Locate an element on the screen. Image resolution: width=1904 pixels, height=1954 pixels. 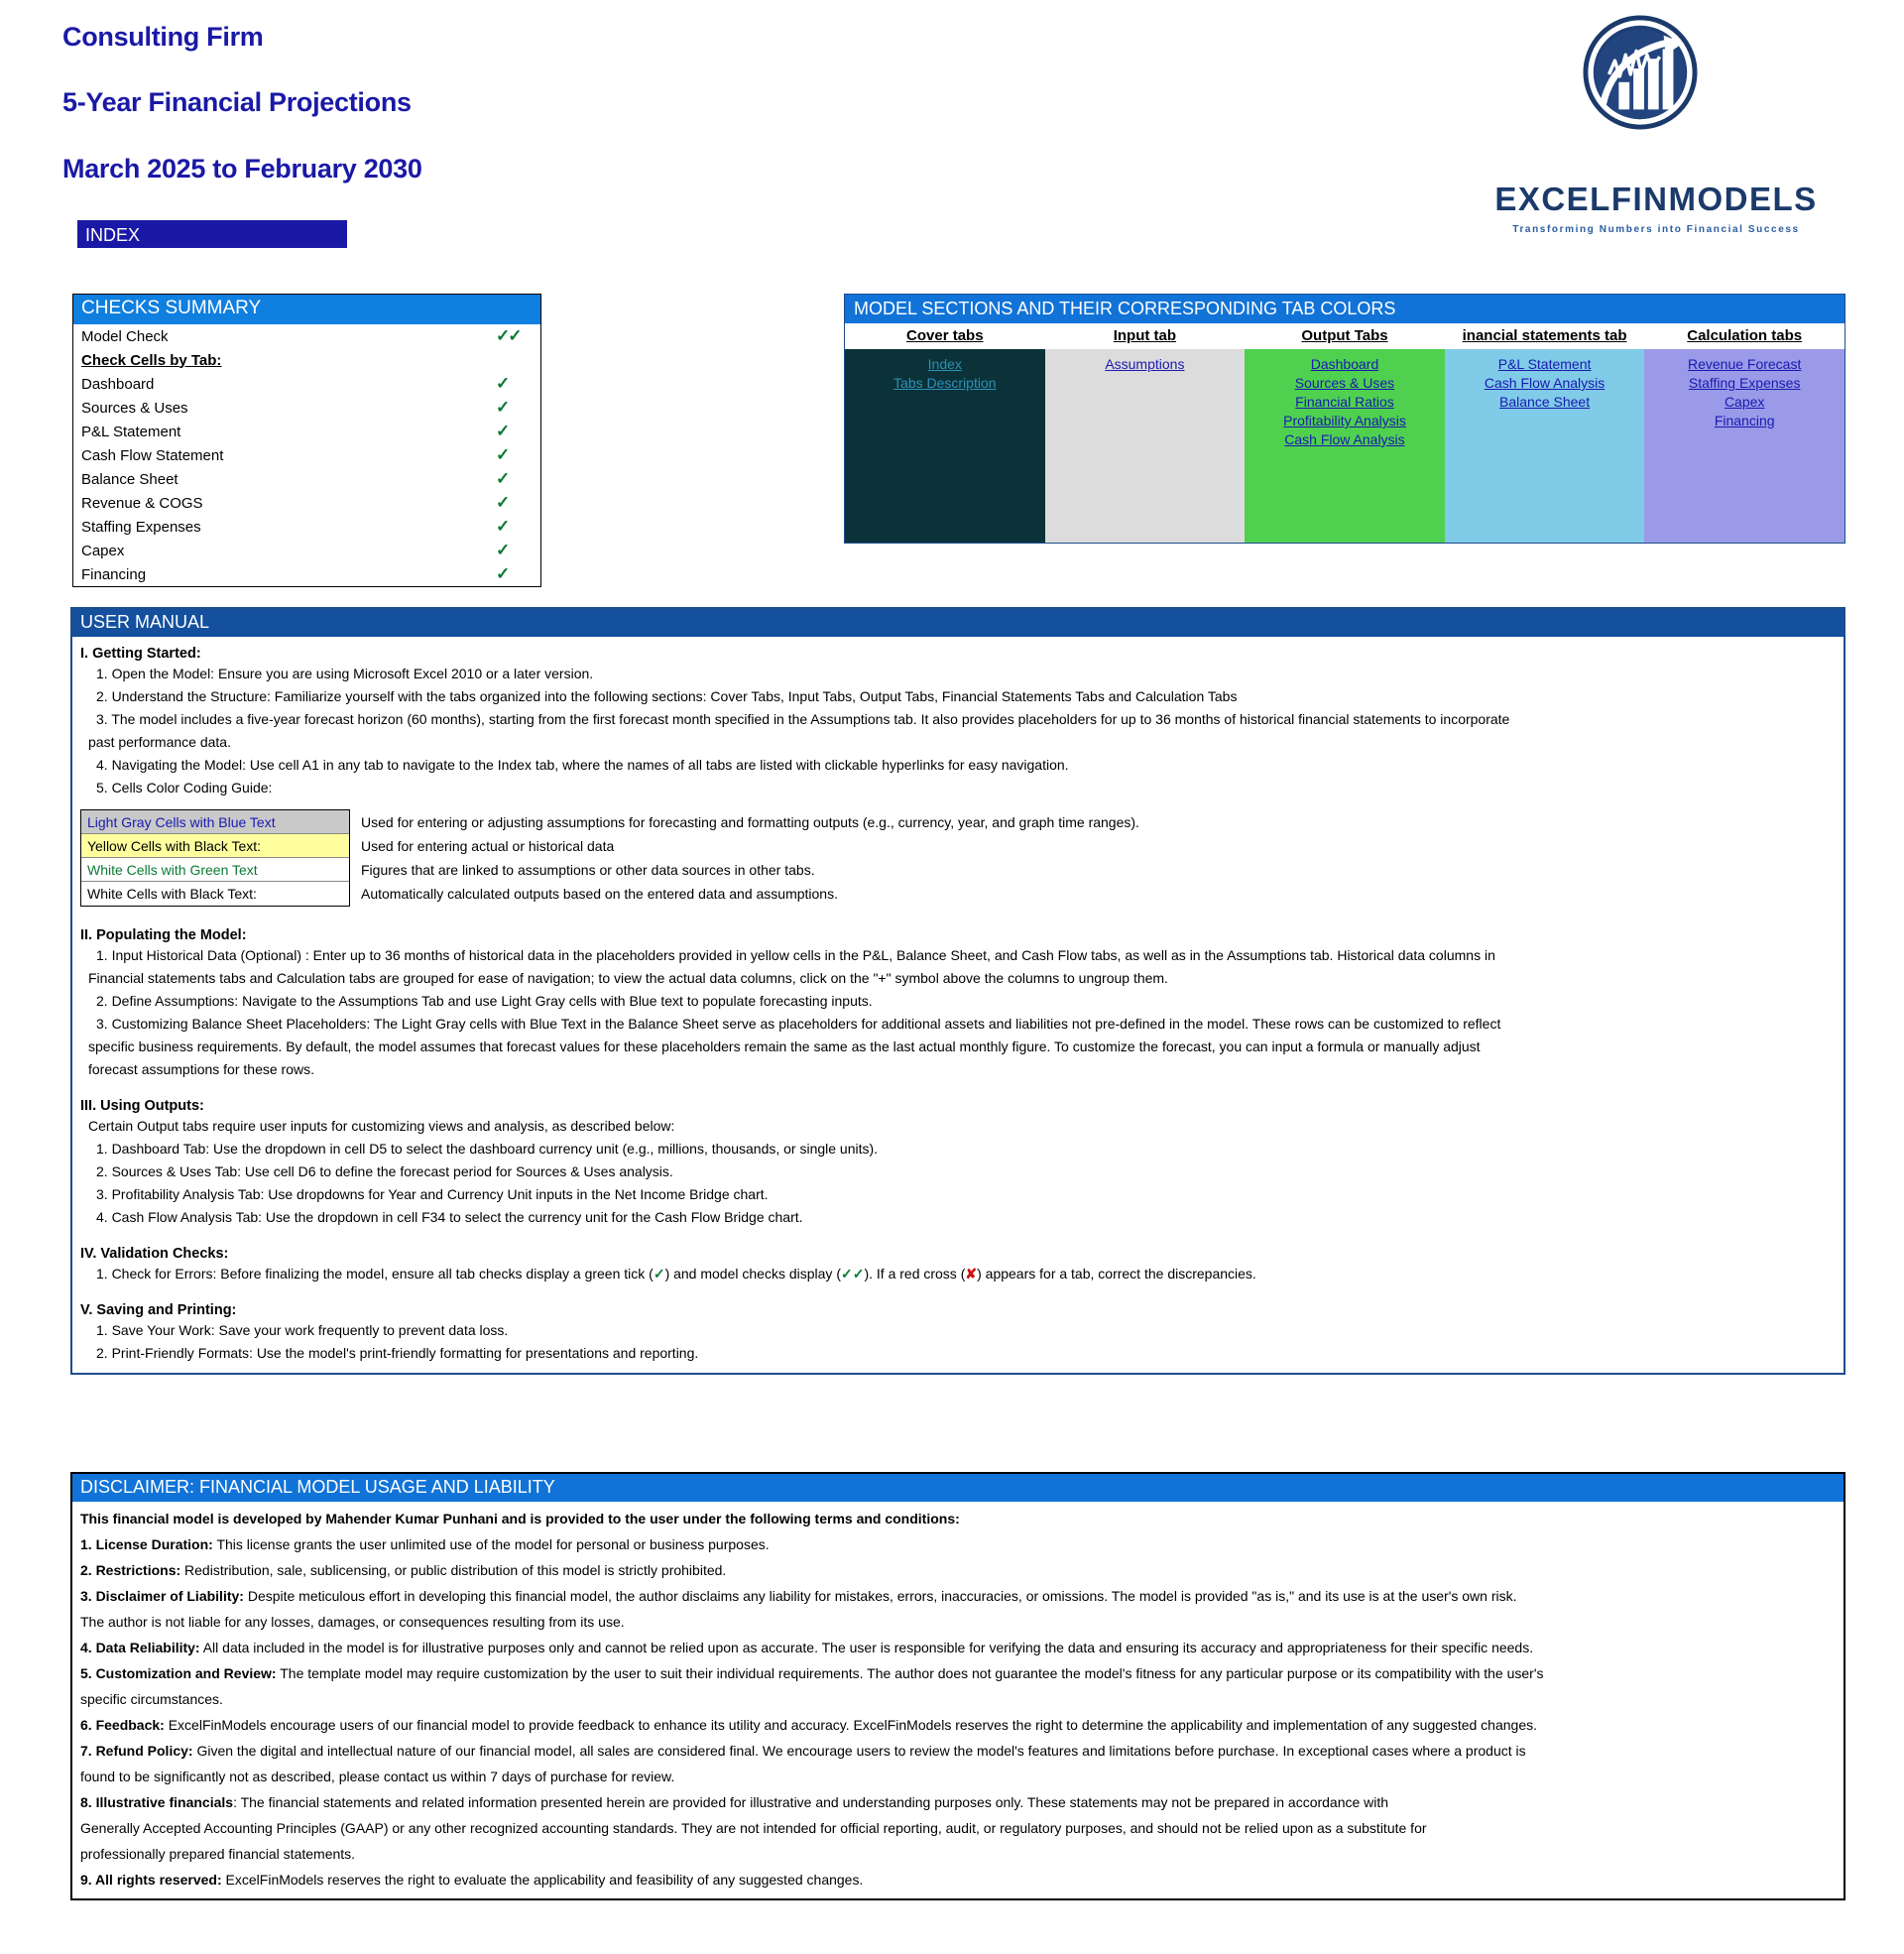
check-label: Staffing Expenses is located at coordinates (141, 527).